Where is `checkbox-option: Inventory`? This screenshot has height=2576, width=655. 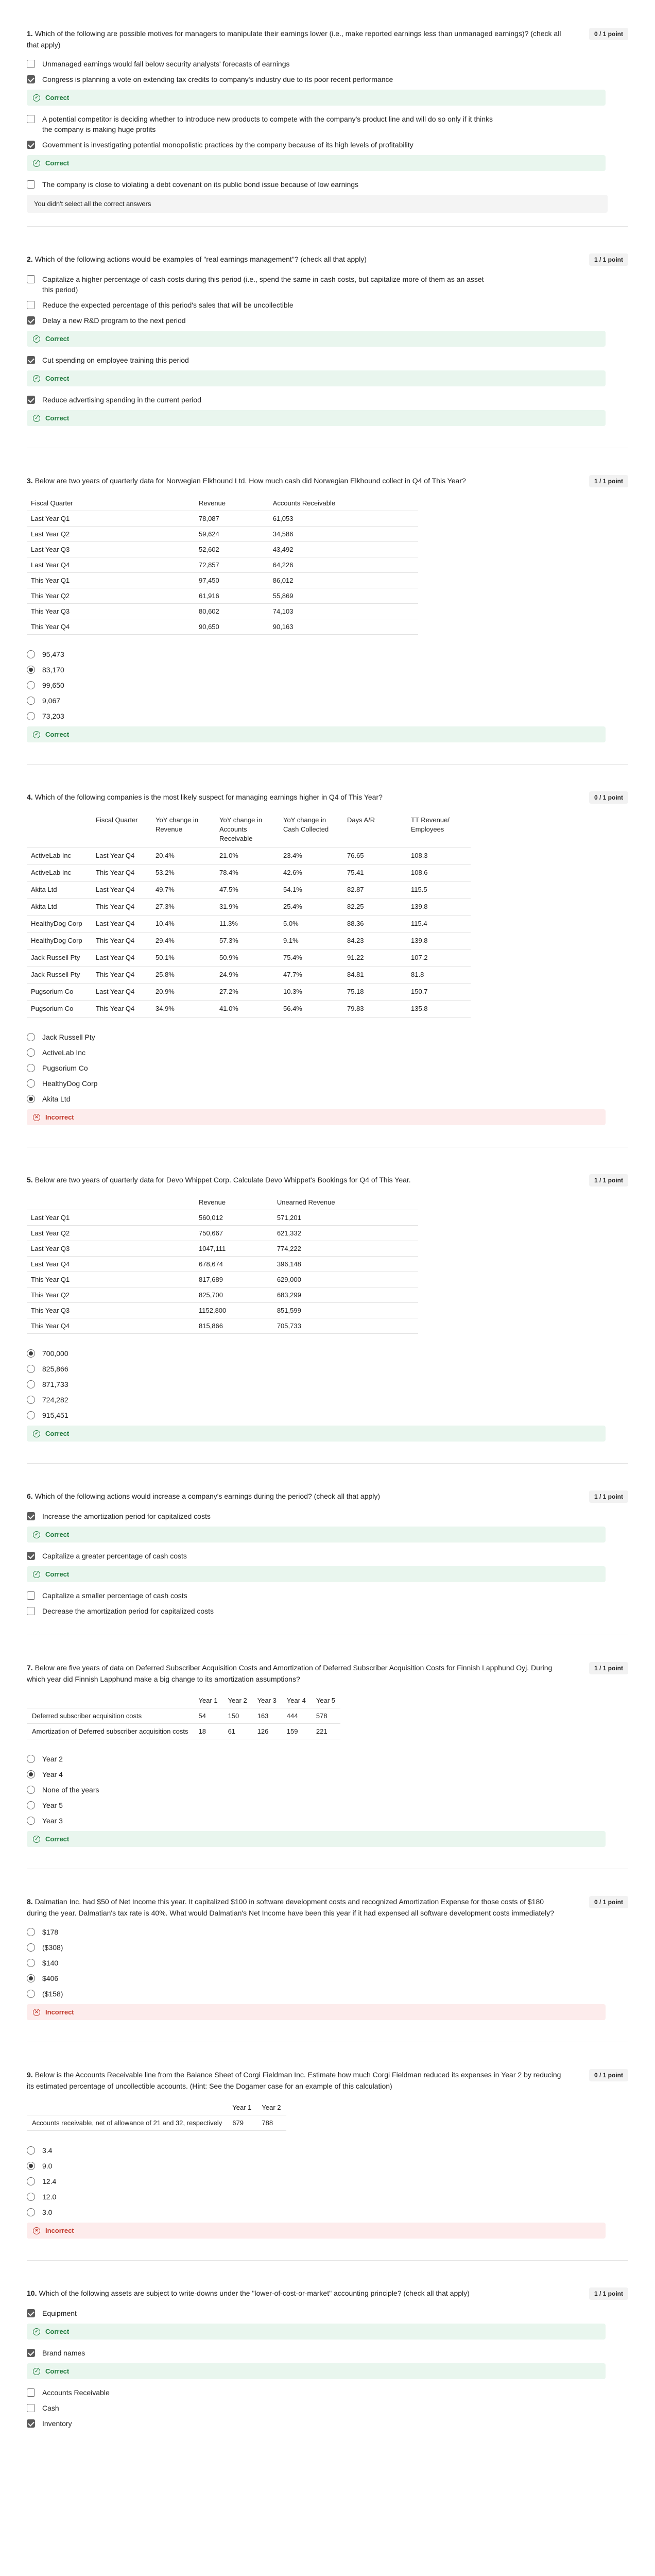
checkbox-option: Inventory is located at coordinates (327, 2423).